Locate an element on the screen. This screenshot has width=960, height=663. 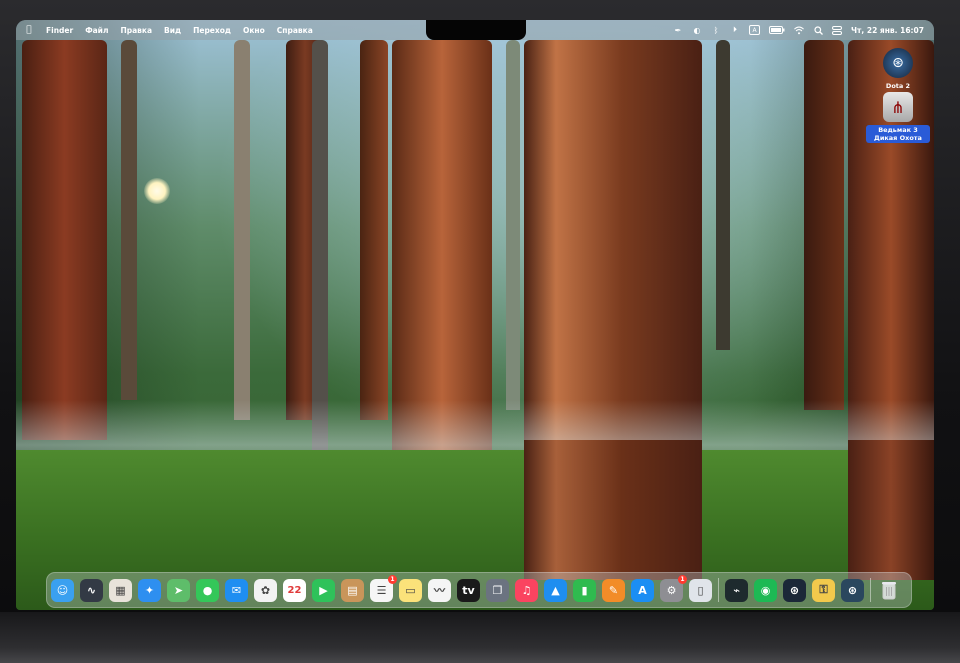
dock-glyph: 22 is located at coordinates (294, 590).